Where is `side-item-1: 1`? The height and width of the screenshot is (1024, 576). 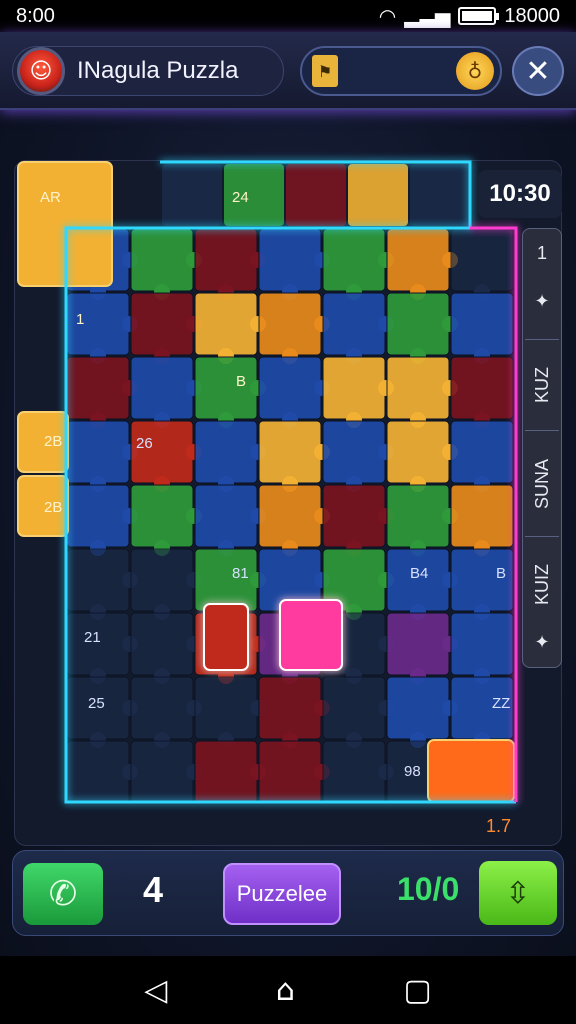
side-item-1: 1 is located at coordinates (542, 253).